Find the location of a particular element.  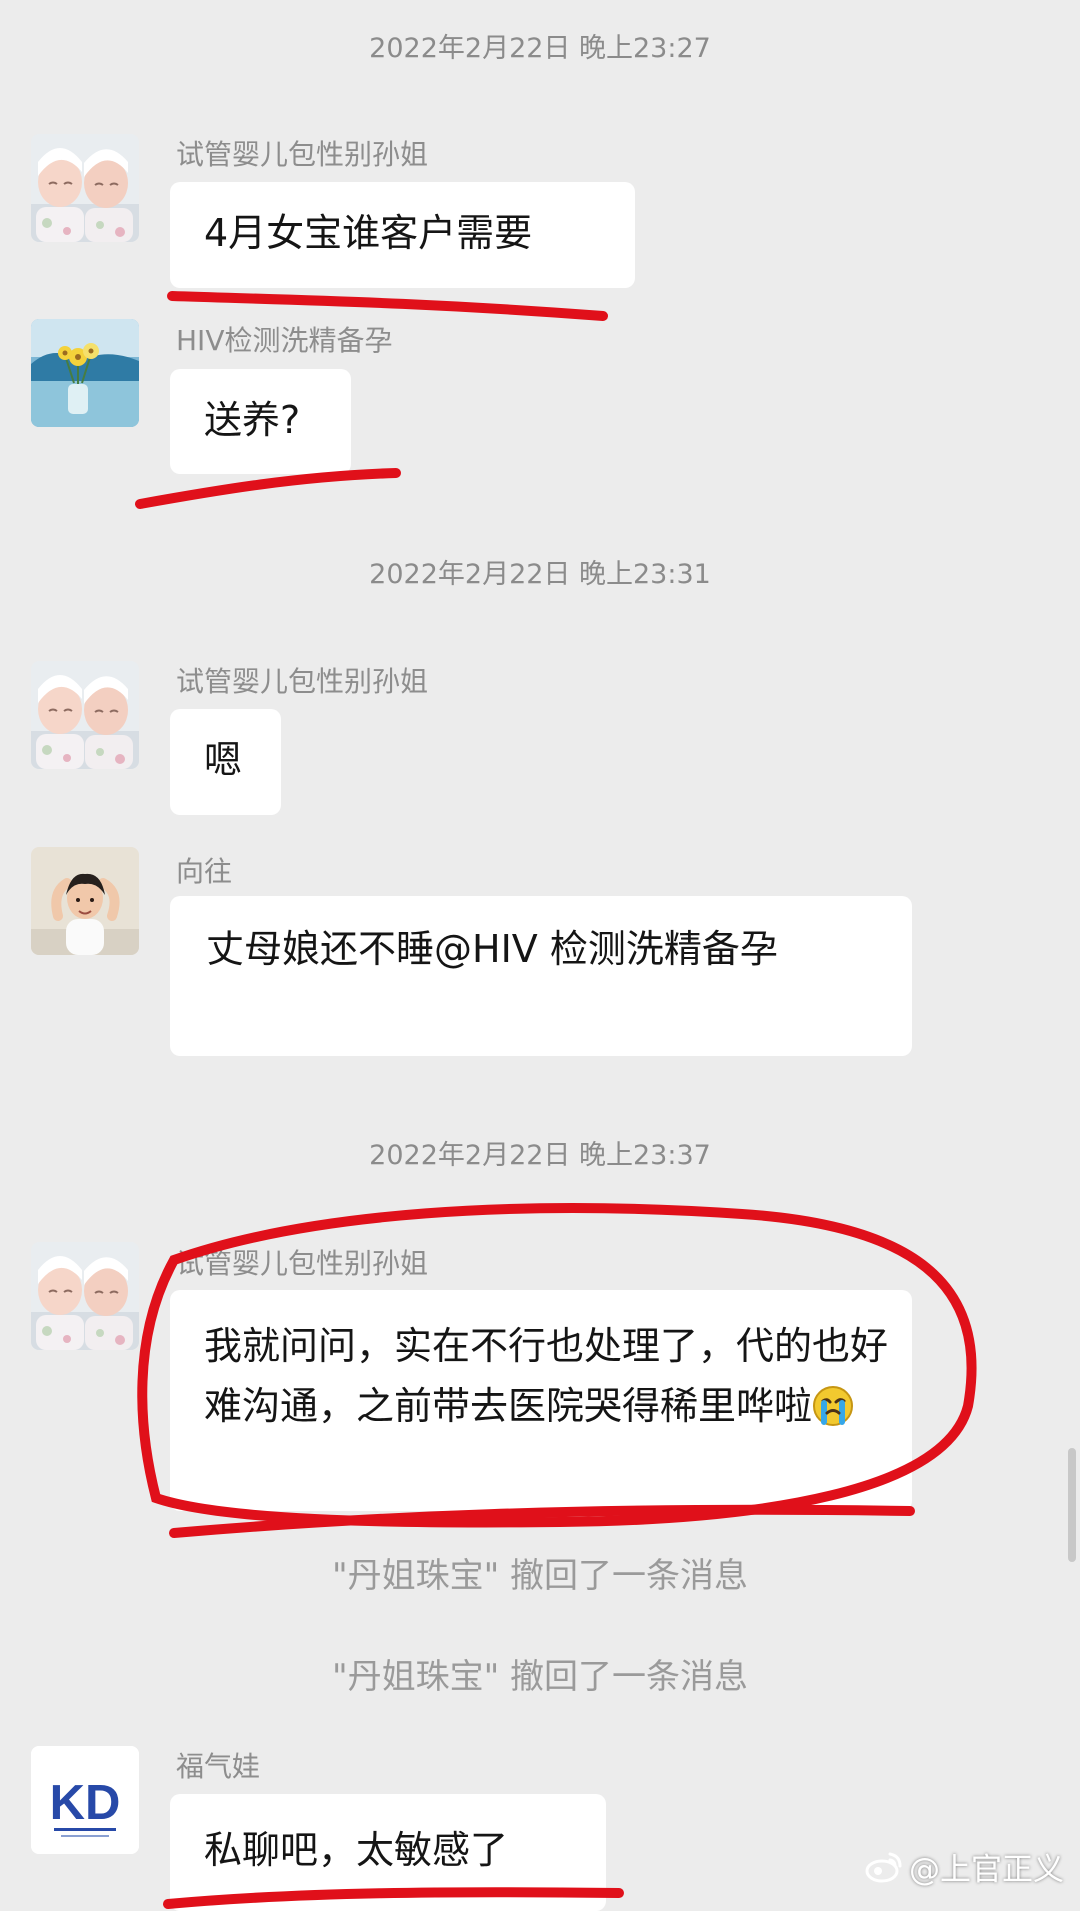

message-bubble: 我就问问，实在不行也处理了，代的也好难沟通，之前带去医院哭得稀里哗啦 is located at coordinates (541, 1400).